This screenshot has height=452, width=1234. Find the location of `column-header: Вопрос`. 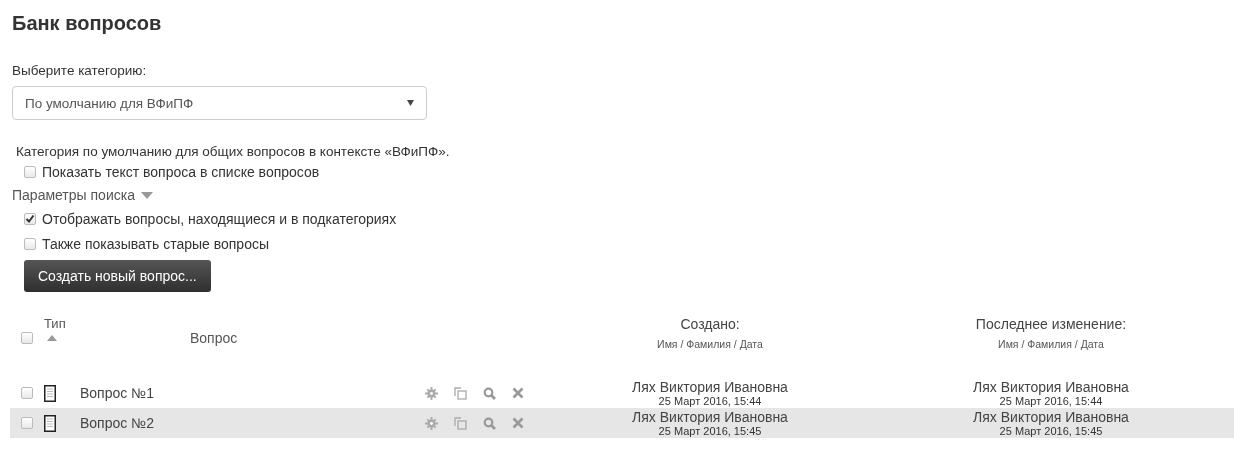

column-header: Вопрос is located at coordinates (214, 338).